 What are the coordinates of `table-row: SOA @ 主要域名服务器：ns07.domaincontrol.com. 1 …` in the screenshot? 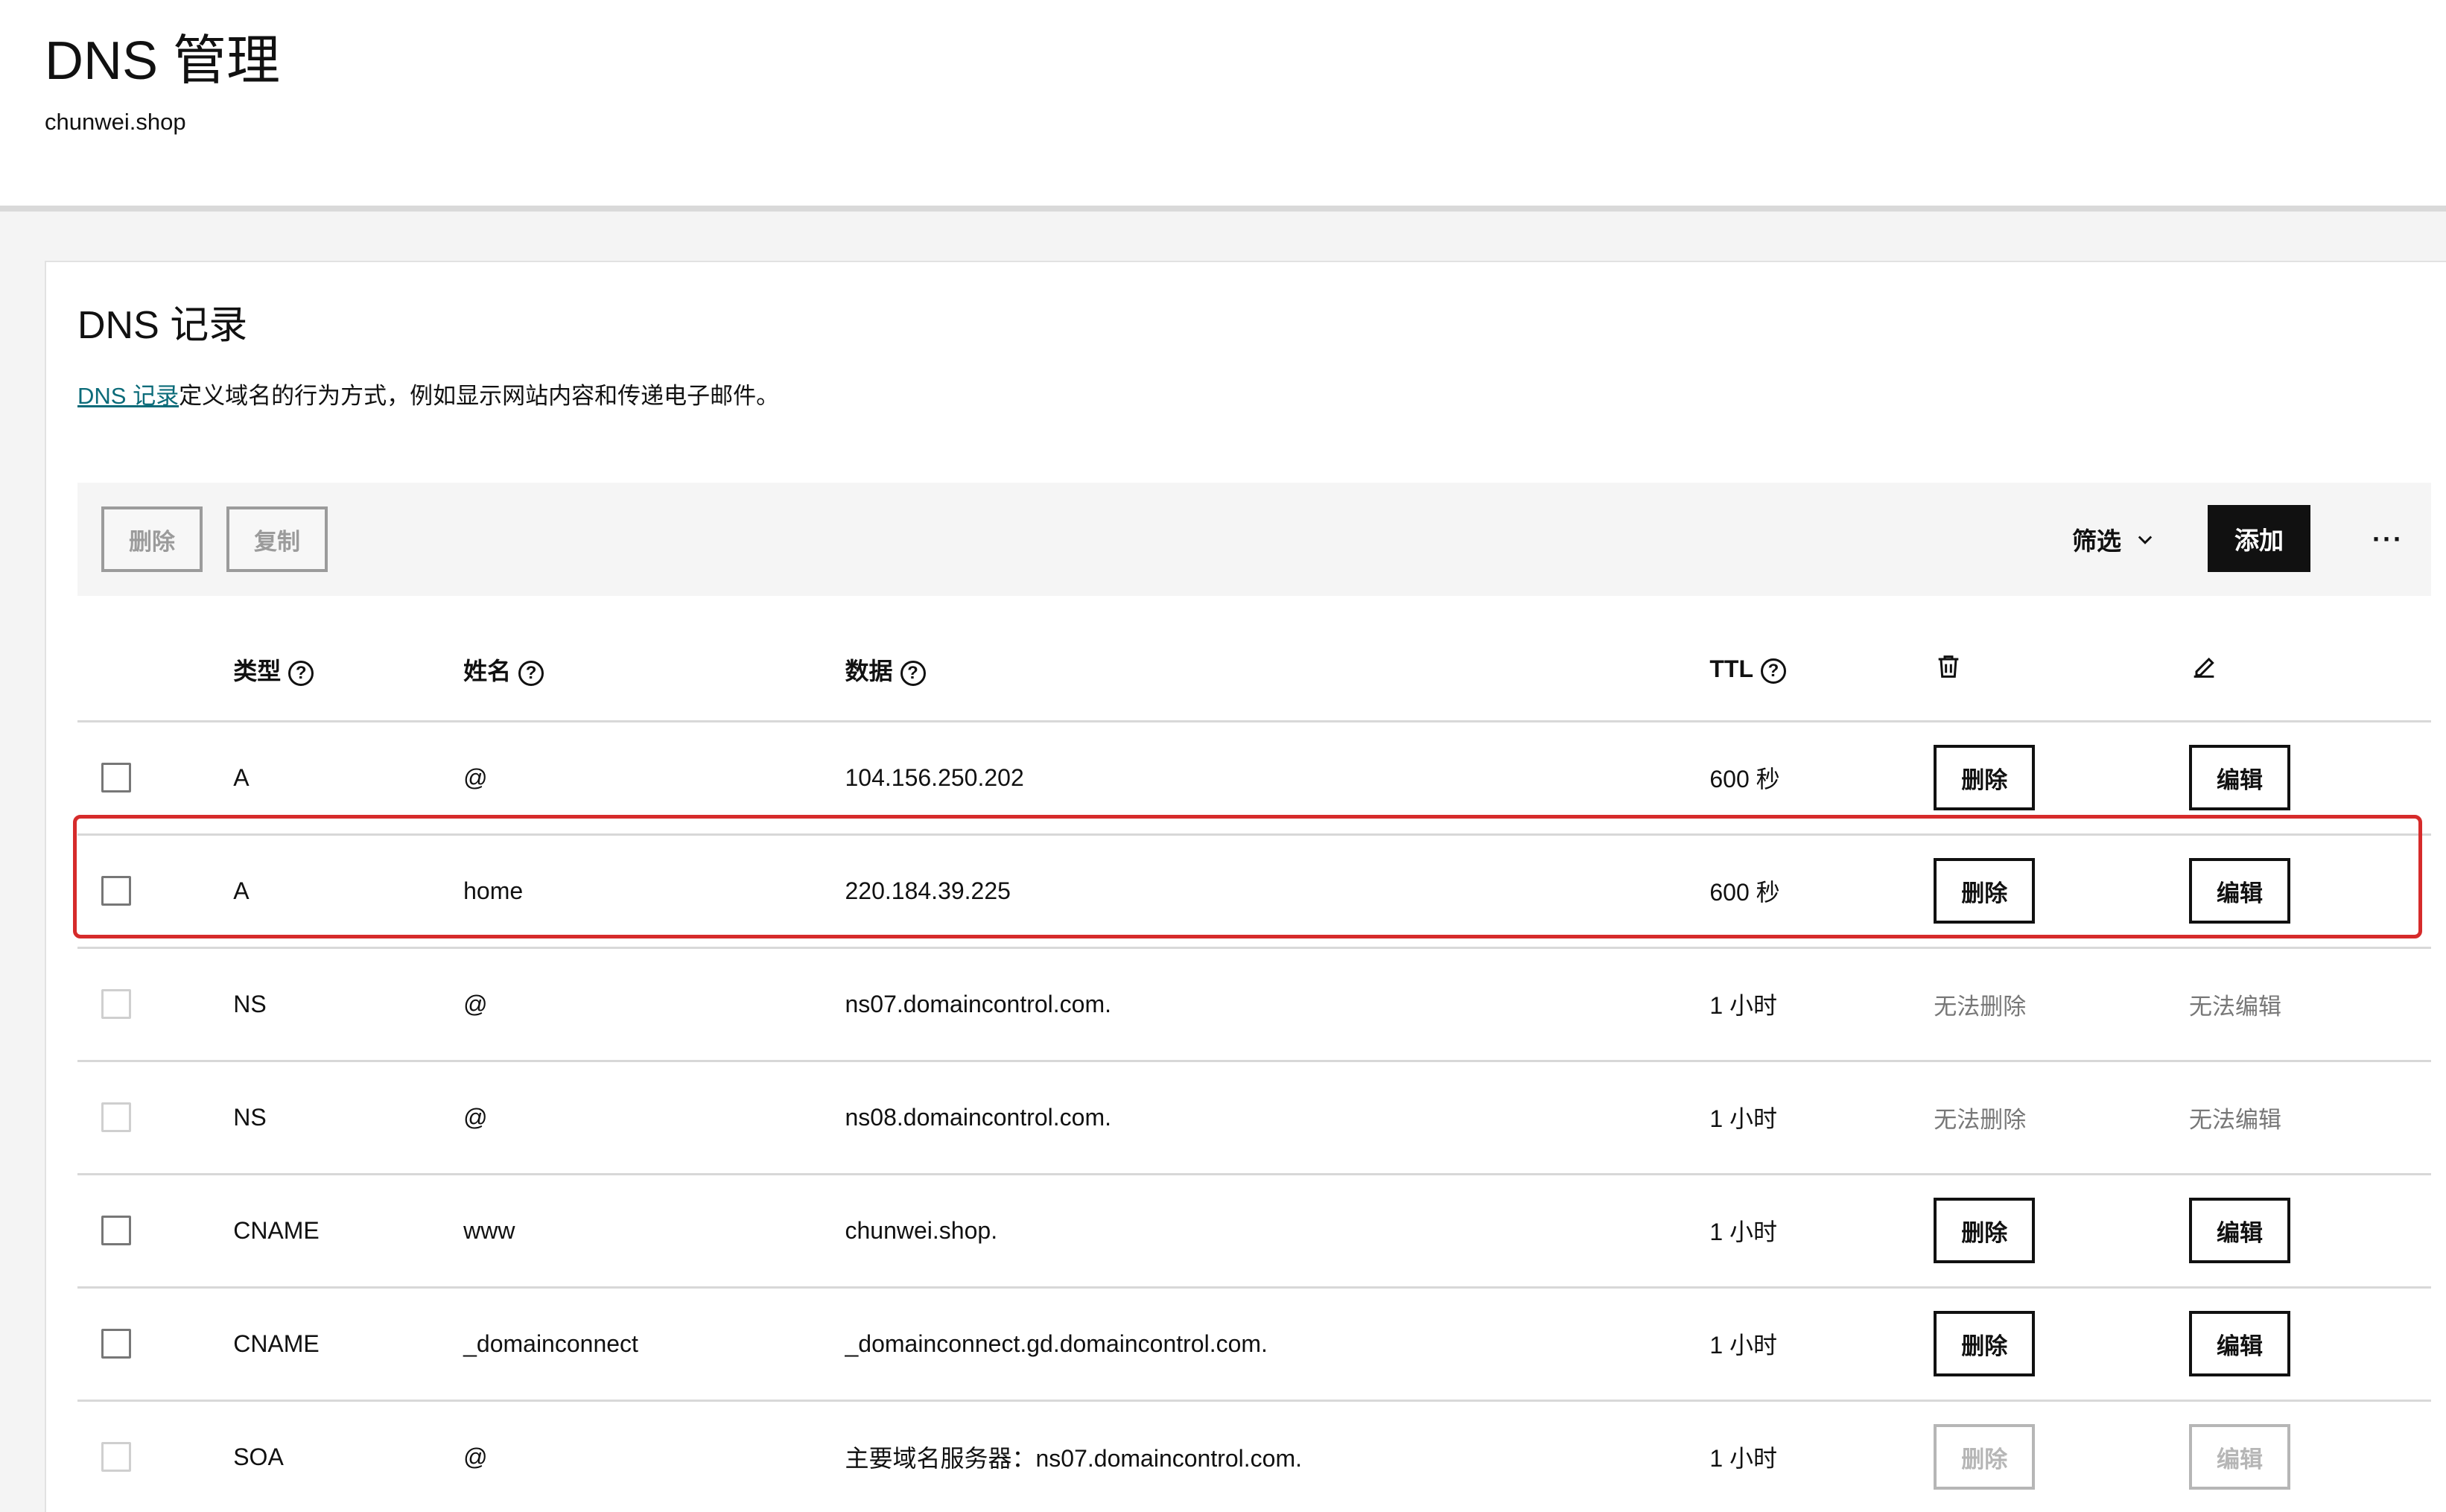 It's located at (1254, 1456).